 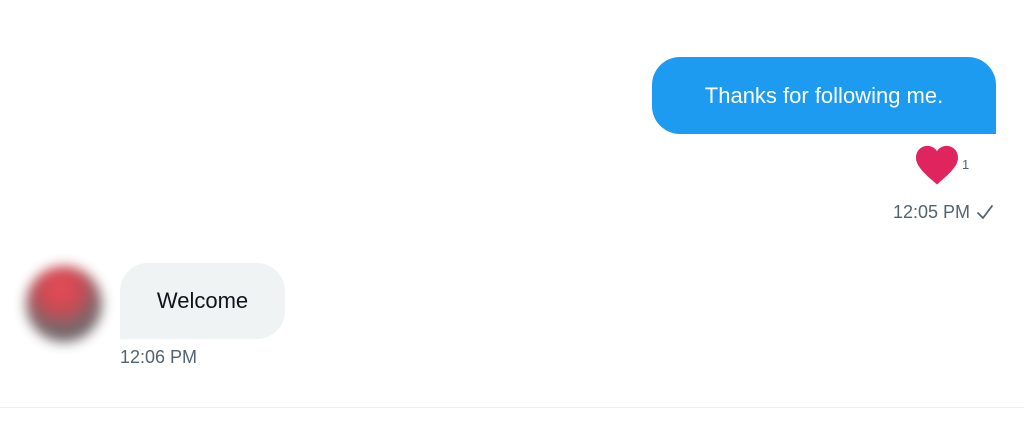 I want to click on outgoing-message-bubble: Thanks for following me., so click(x=824, y=95).